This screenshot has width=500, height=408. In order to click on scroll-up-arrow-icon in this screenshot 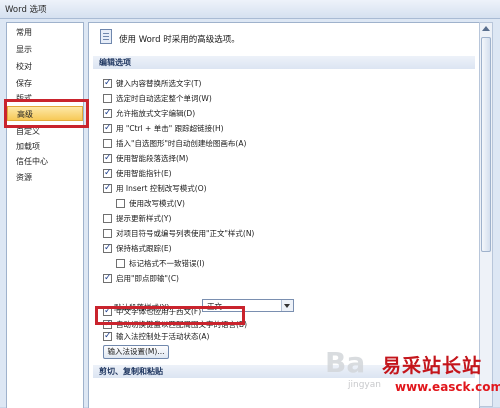, I will do `click(486, 28)`.